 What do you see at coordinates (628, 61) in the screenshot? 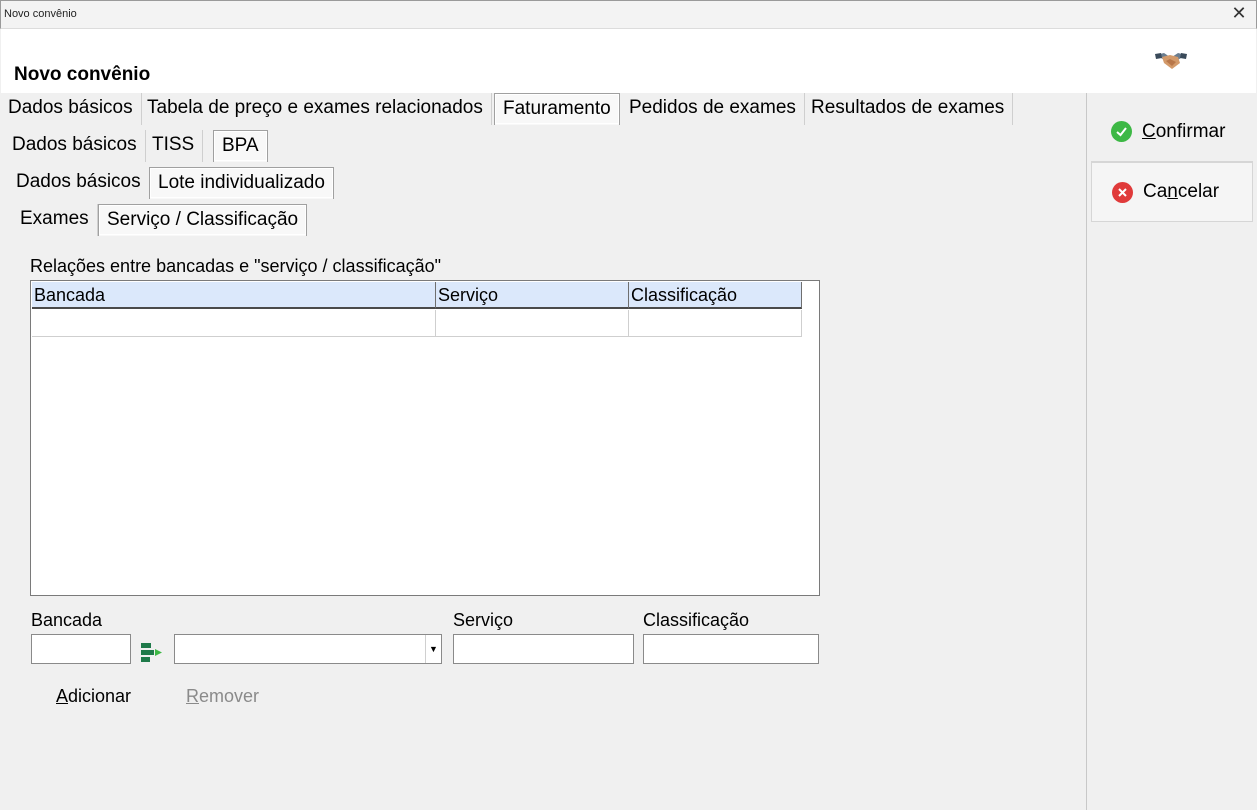
I see `header` at bounding box center [628, 61].